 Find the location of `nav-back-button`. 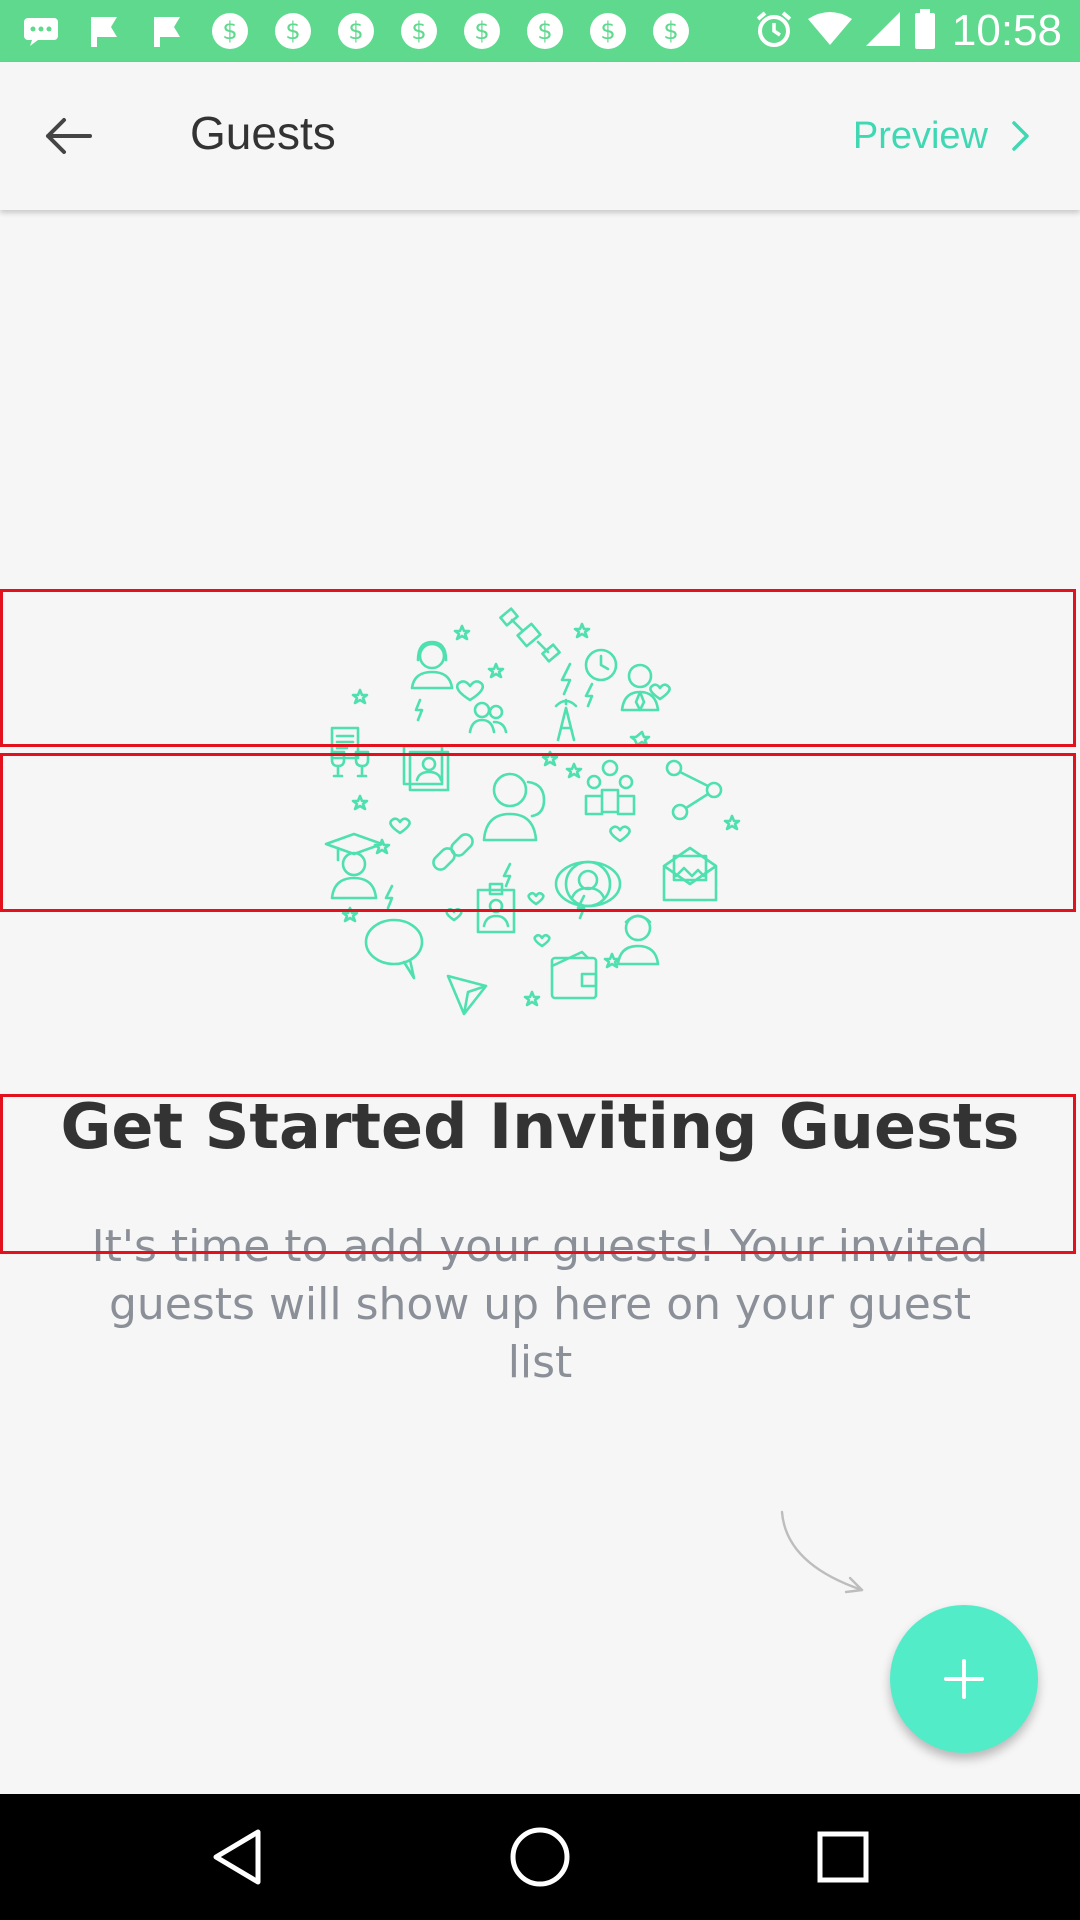

nav-back-button is located at coordinates (237, 1857).